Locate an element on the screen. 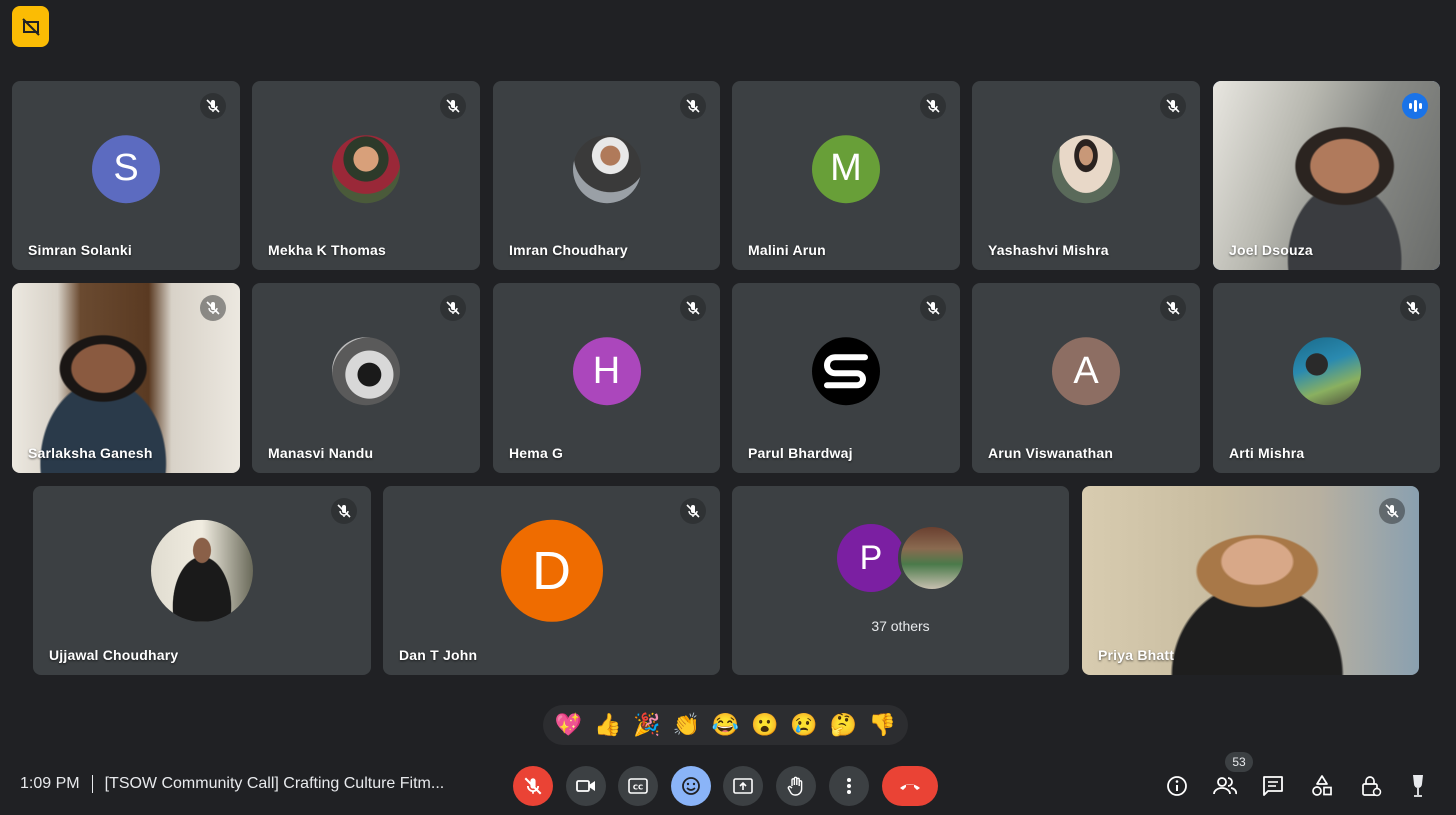 This screenshot has height=815, width=1456. people-icon is located at coordinates (1225, 786).